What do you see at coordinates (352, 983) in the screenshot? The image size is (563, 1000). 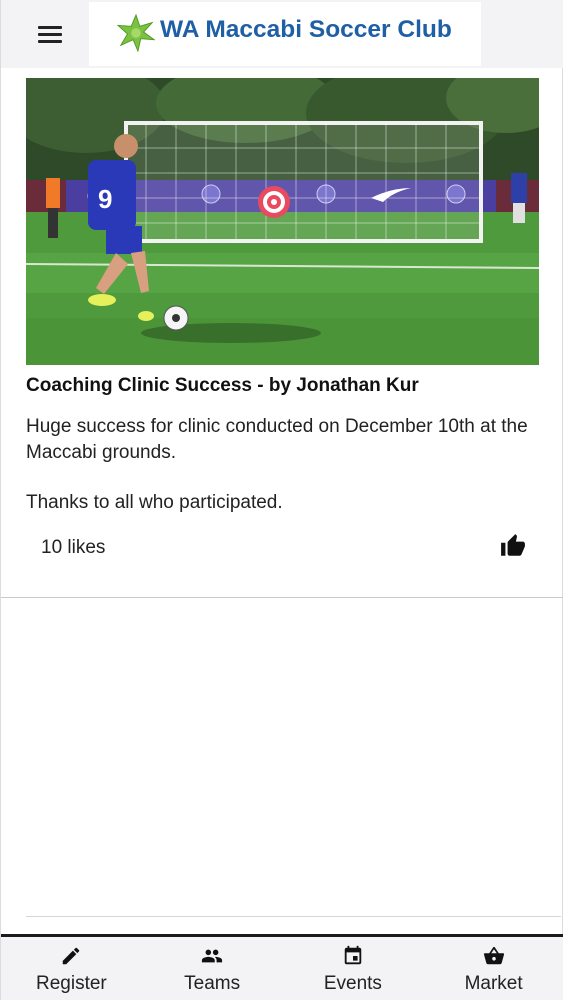 I see `nav-events-label: Events` at bounding box center [352, 983].